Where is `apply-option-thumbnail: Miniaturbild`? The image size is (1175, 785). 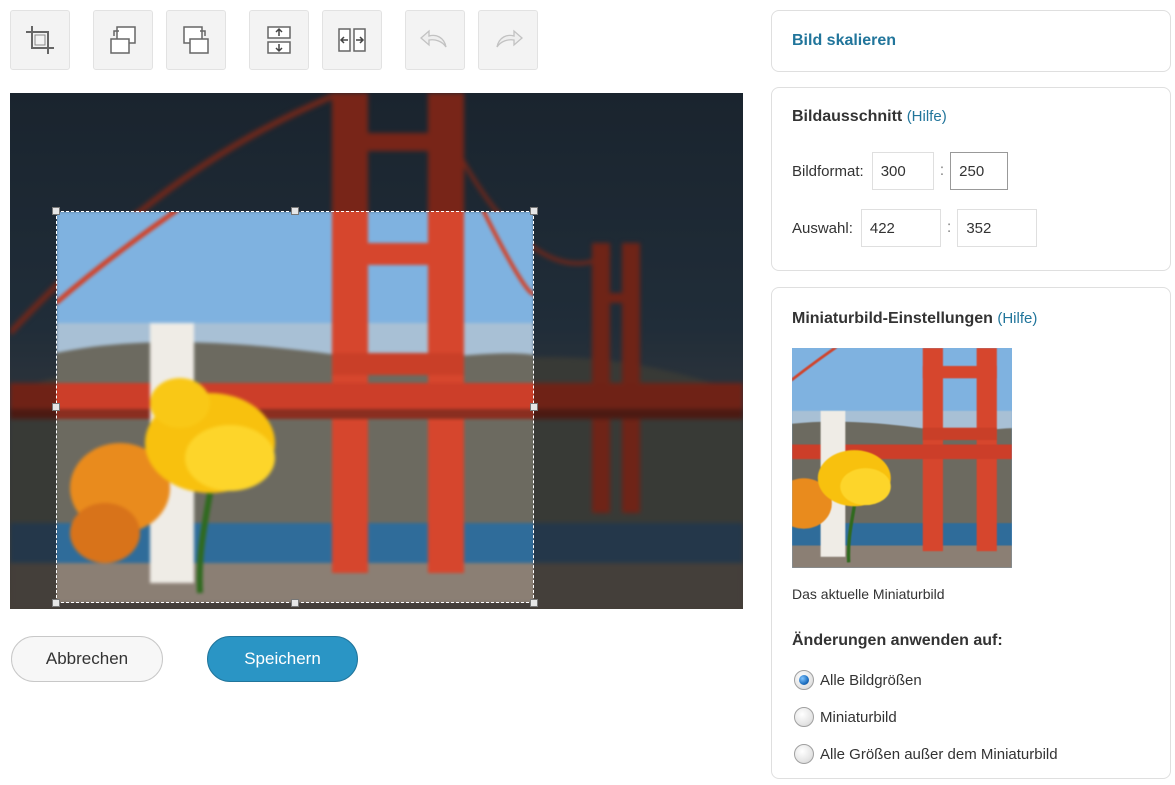
apply-option-thumbnail: Miniaturbild is located at coordinates (845, 717).